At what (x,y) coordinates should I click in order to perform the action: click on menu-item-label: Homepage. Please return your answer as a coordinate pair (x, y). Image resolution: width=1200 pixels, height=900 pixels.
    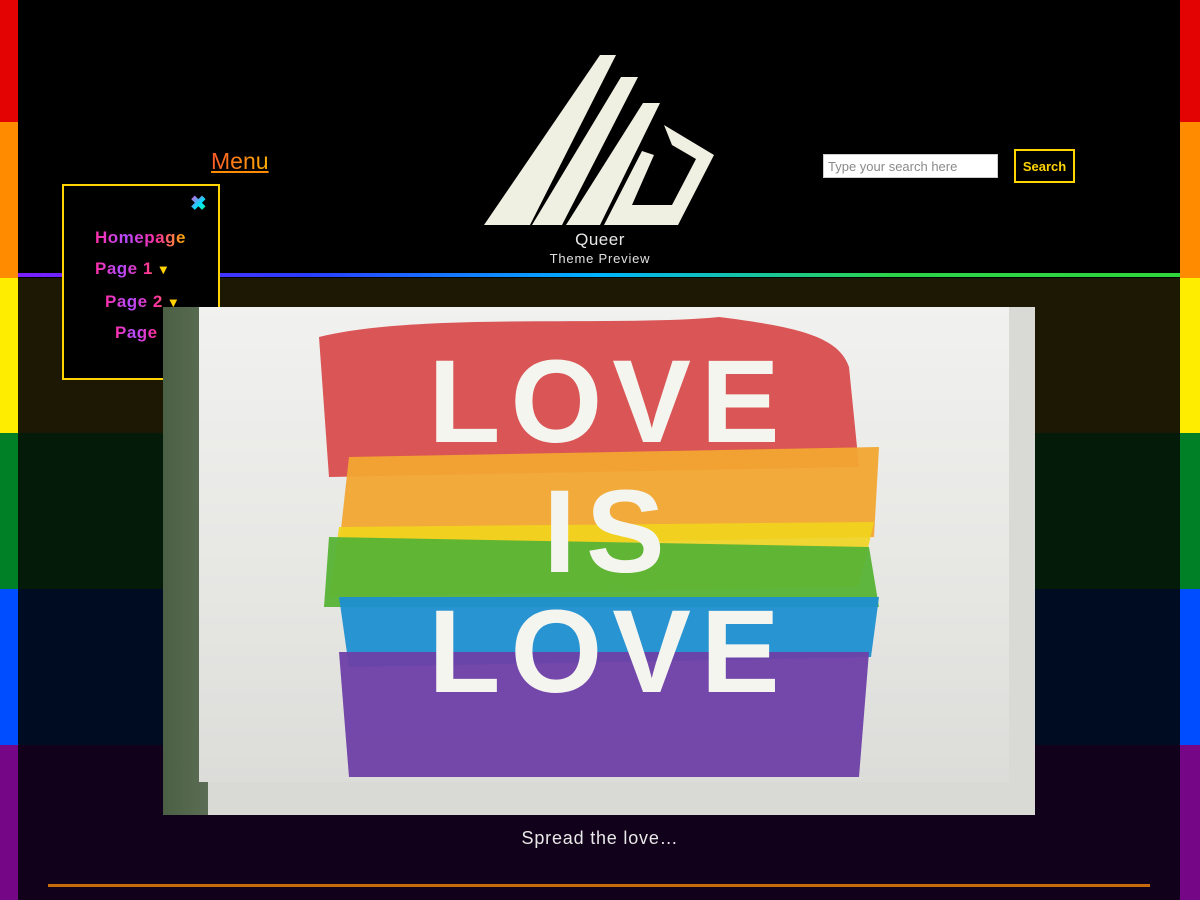
    Looking at the image, I should click on (140, 237).